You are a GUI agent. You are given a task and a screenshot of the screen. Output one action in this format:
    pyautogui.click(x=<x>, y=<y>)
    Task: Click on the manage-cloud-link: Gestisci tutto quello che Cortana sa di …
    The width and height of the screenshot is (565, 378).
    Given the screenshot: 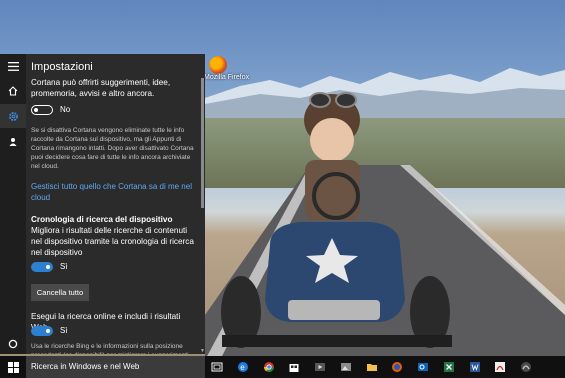 What is the action you would take?
    pyautogui.click(x=115, y=192)
    